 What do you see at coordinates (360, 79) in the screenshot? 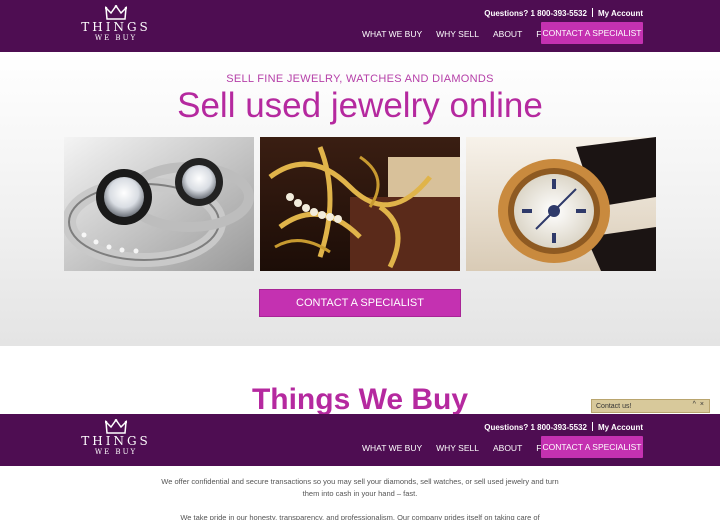
I see `hero-kicker: SELL FINE JEWELRY, WATCHES AND DIAMONDS` at bounding box center [360, 79].